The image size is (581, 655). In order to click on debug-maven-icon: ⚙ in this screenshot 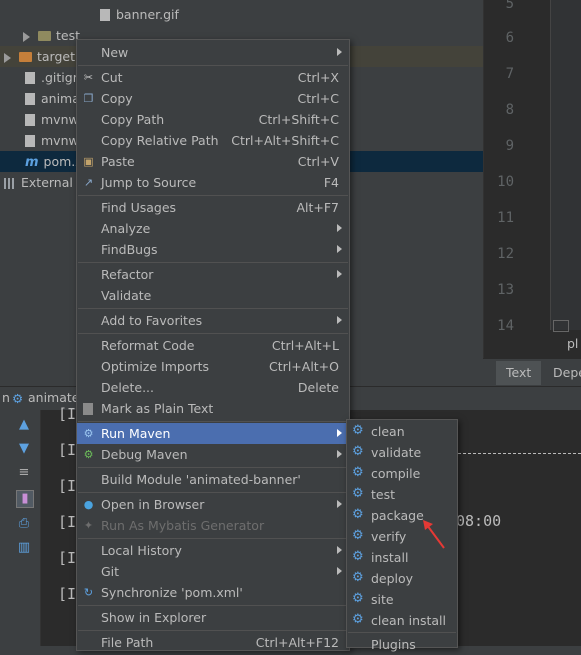, I will do `click(88, 454)`.